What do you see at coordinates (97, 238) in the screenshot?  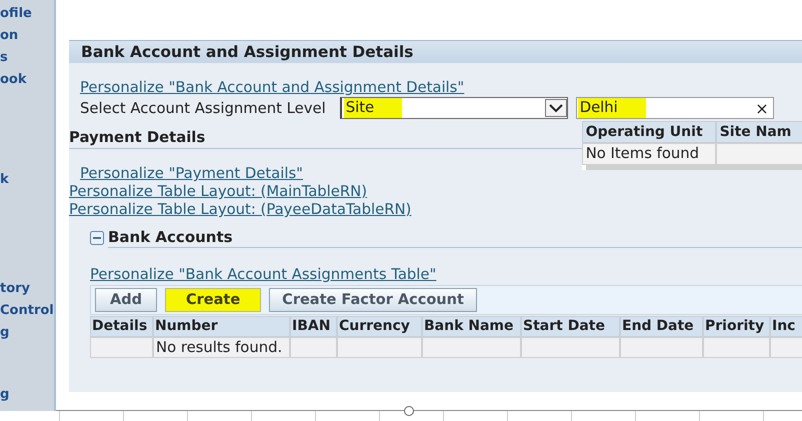 I see `collapse-icon` at bounding box center [97, 238].